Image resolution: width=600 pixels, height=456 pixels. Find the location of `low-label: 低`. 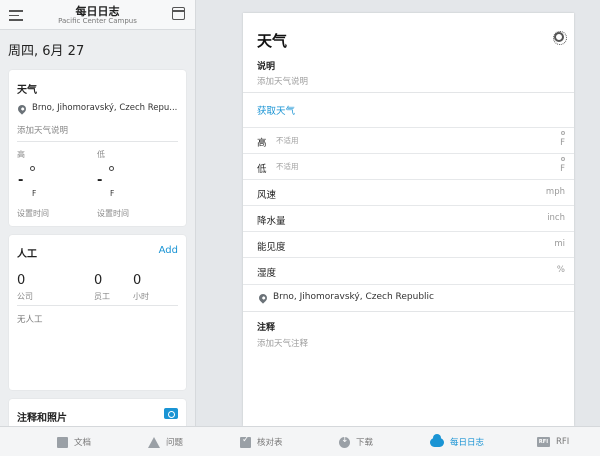

low-label: 低 is located at coordinates (101, 154).